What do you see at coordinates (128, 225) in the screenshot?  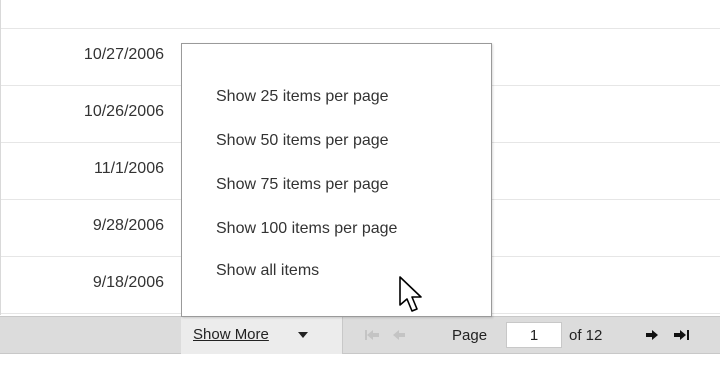 I see `date-cell: 9/28/2006` at bounding box center [128, 225].